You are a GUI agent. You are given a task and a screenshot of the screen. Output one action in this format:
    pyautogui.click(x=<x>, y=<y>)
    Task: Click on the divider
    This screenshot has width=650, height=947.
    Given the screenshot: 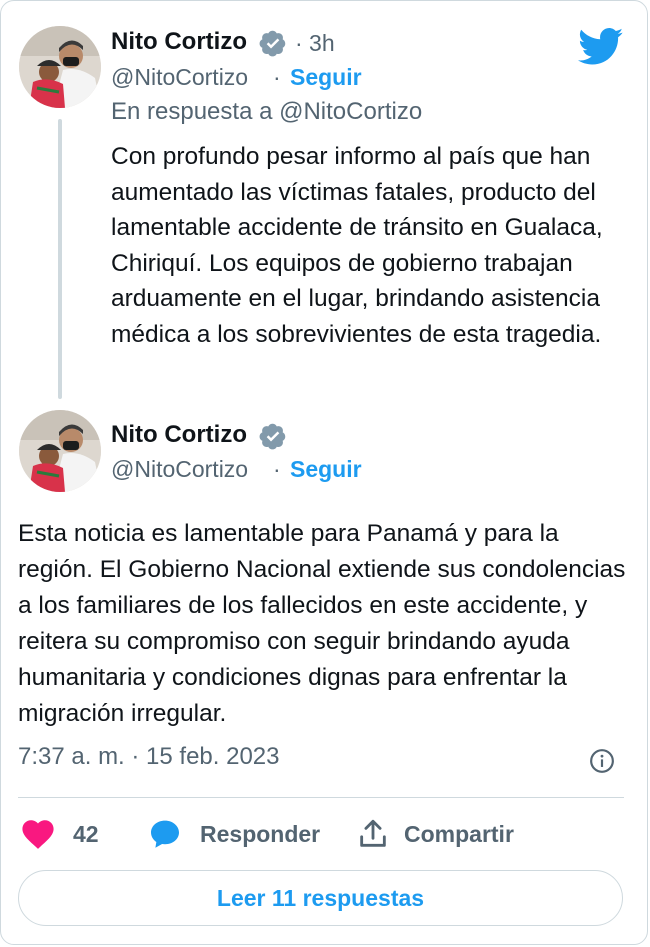 What is the action you would take?
    pyautogui.click(x=321, y=797)
    